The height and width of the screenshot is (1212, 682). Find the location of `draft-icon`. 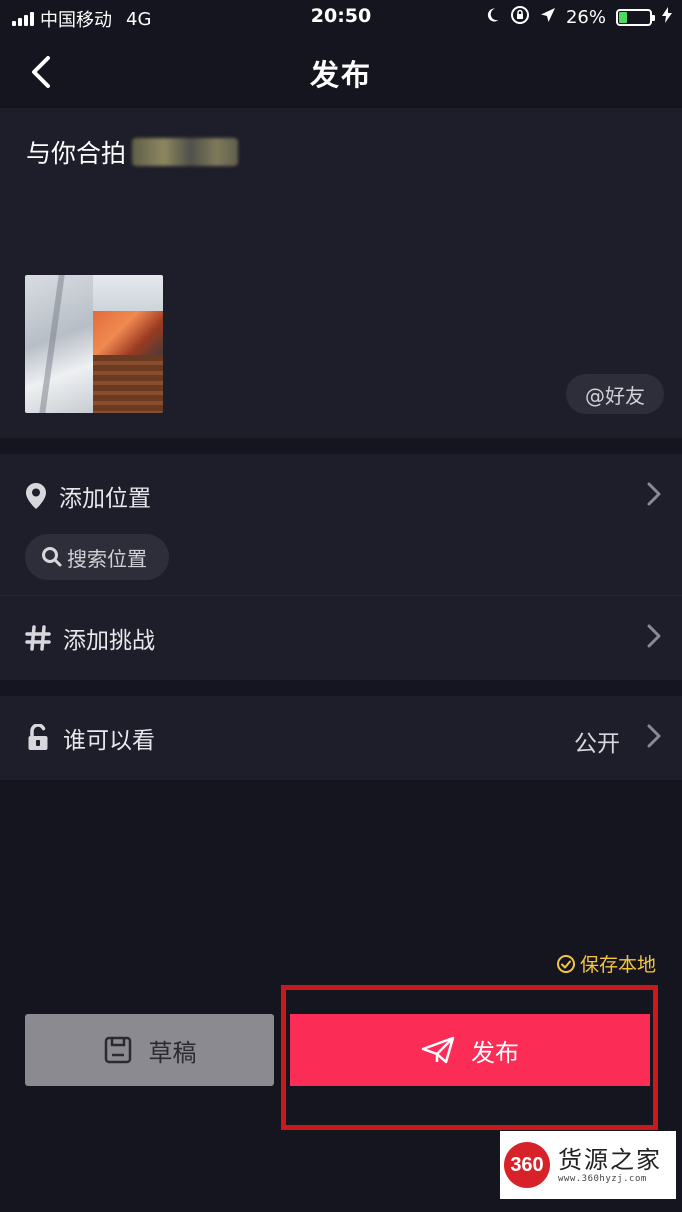

draft-icon is located at coordinates (118, 1050).